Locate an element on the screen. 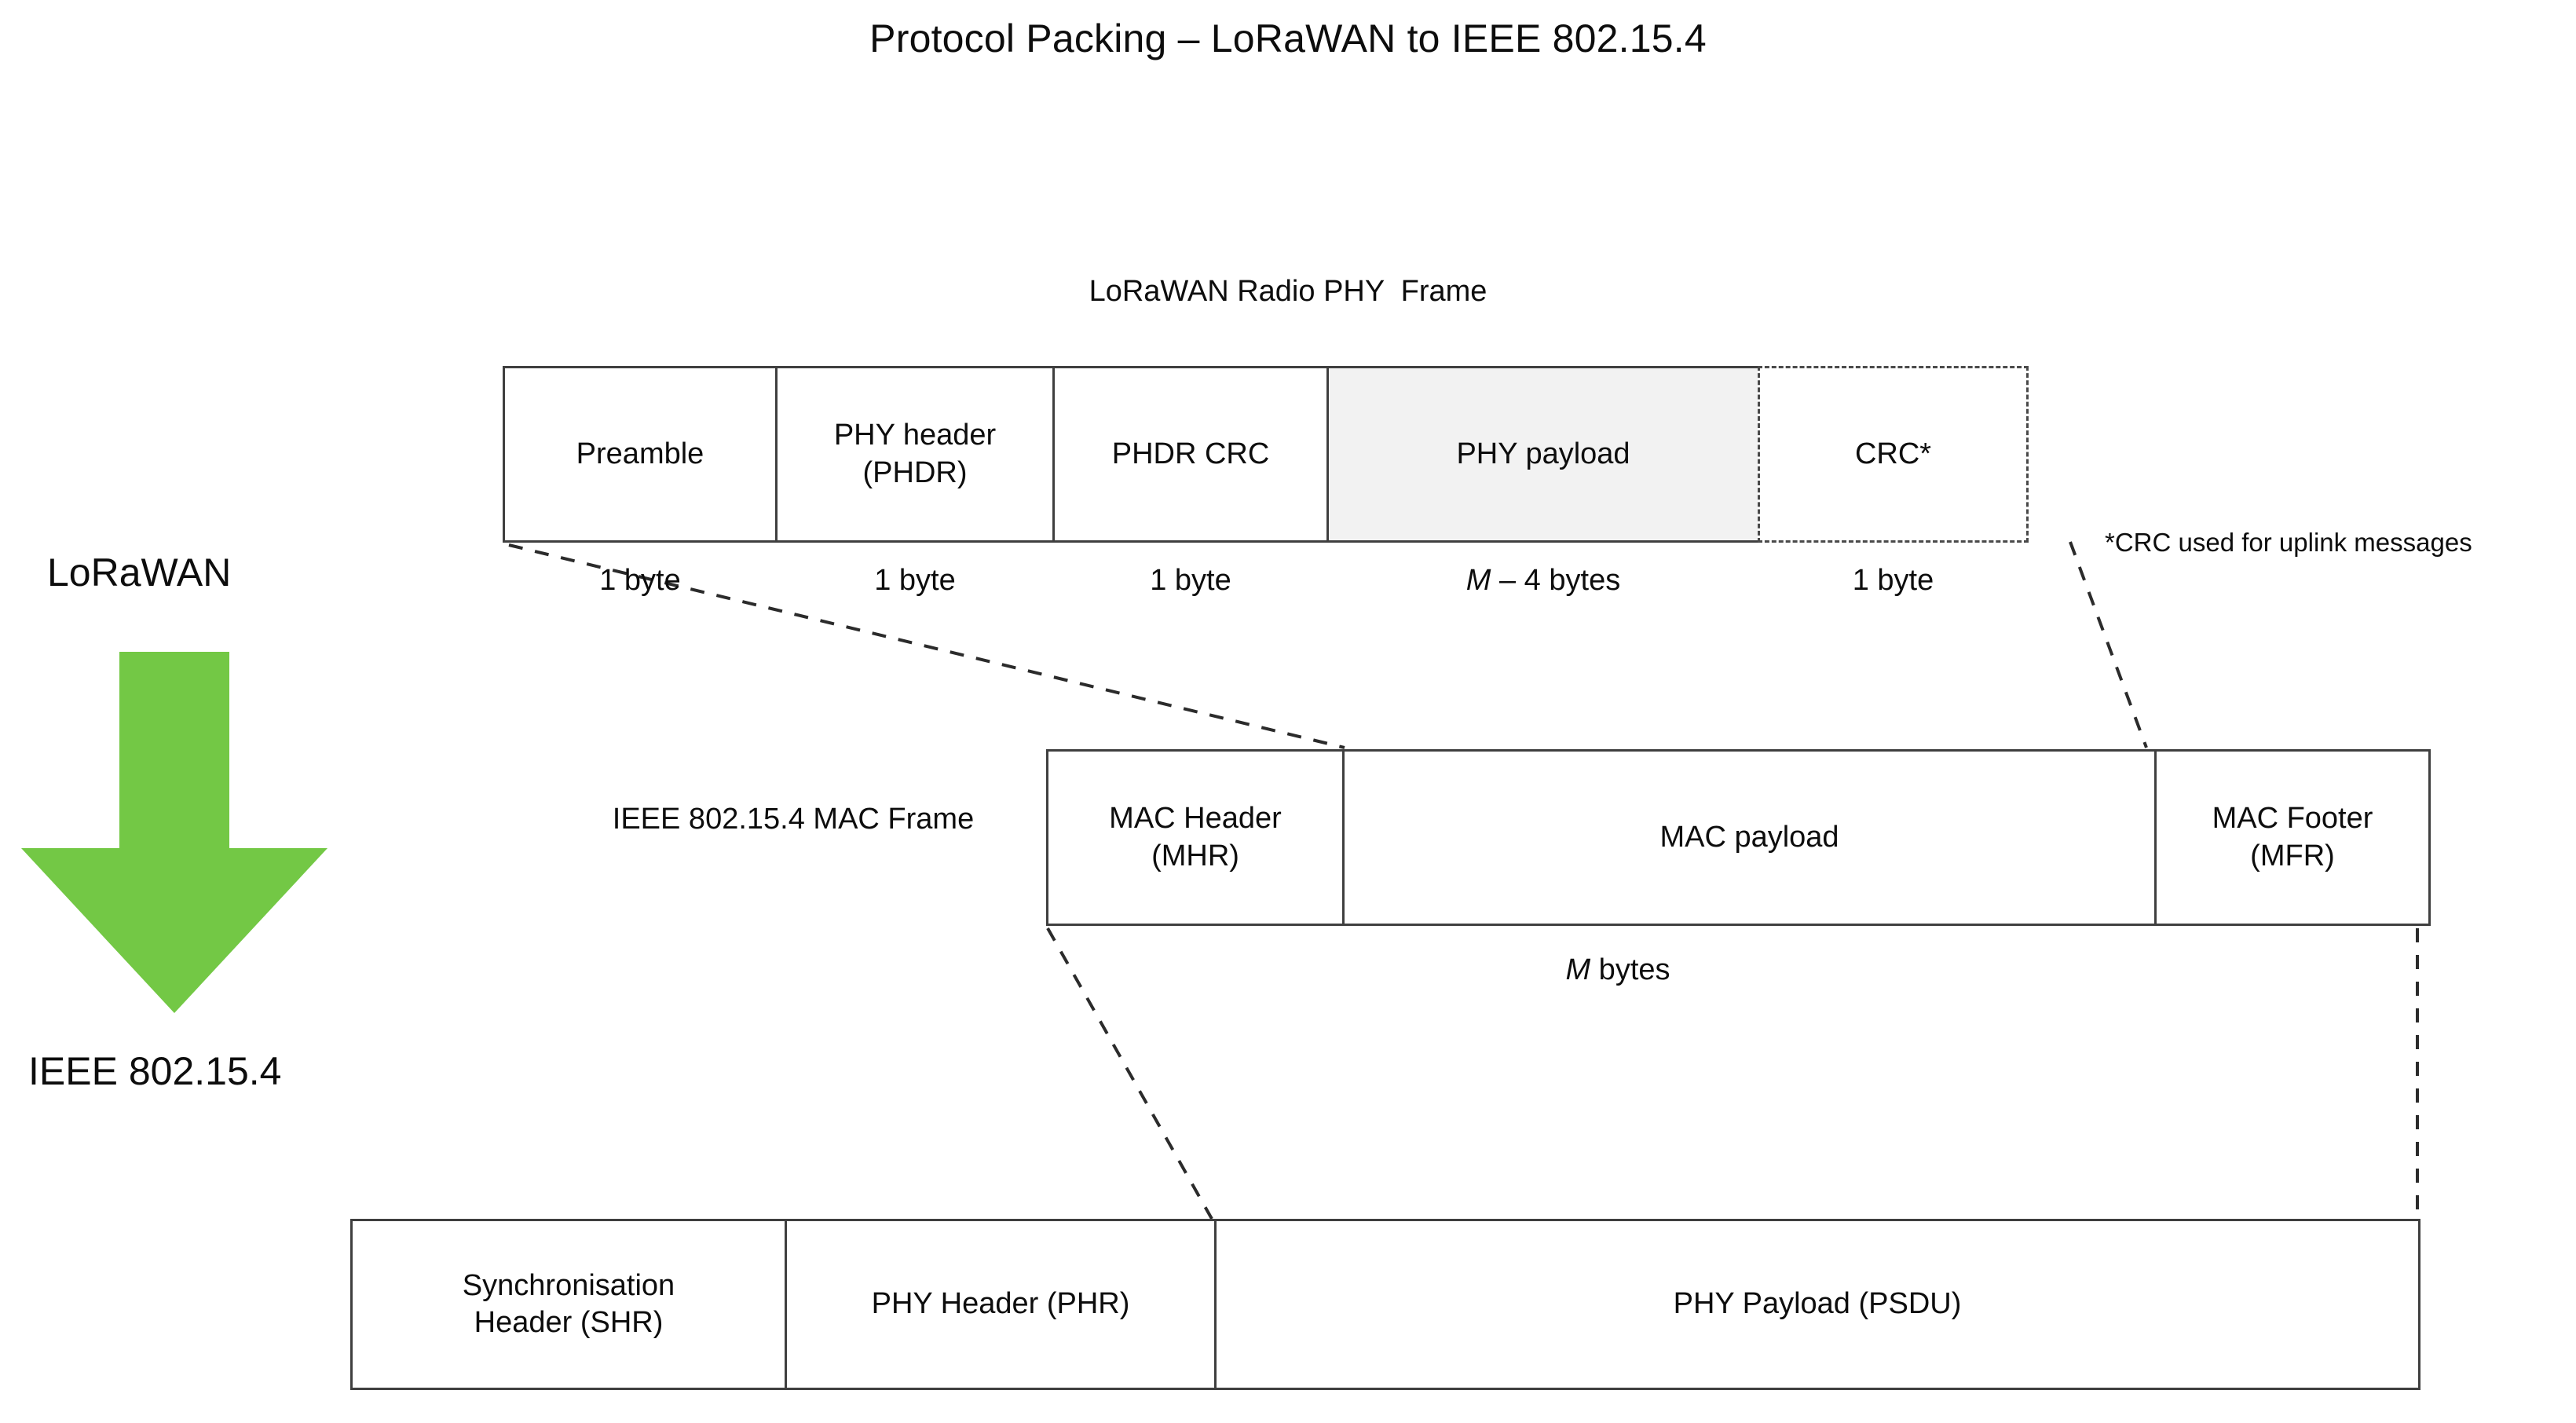 The width and height of the screenshot is (2576, 1423). size-phy-payload-variable: M is located at coordinates (1478, 580).